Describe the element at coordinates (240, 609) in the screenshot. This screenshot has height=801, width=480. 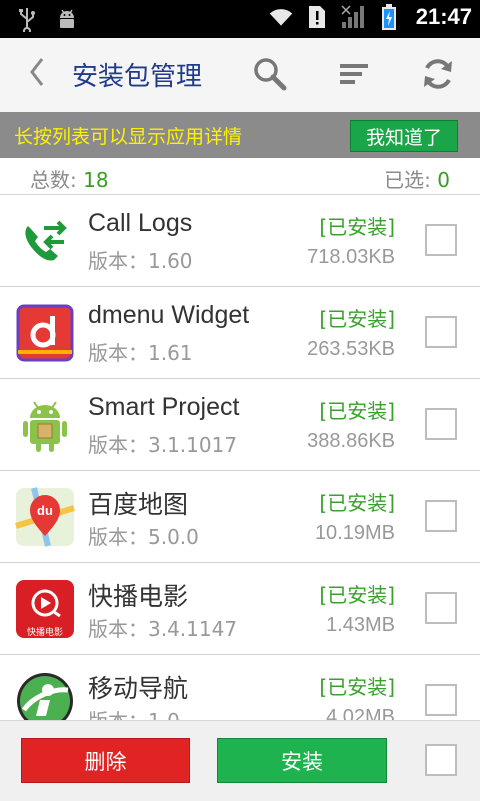
I see `list-item: 快播电影 版本：3.4.1147 [已安装] 1.43MB 快播电影` at that location.